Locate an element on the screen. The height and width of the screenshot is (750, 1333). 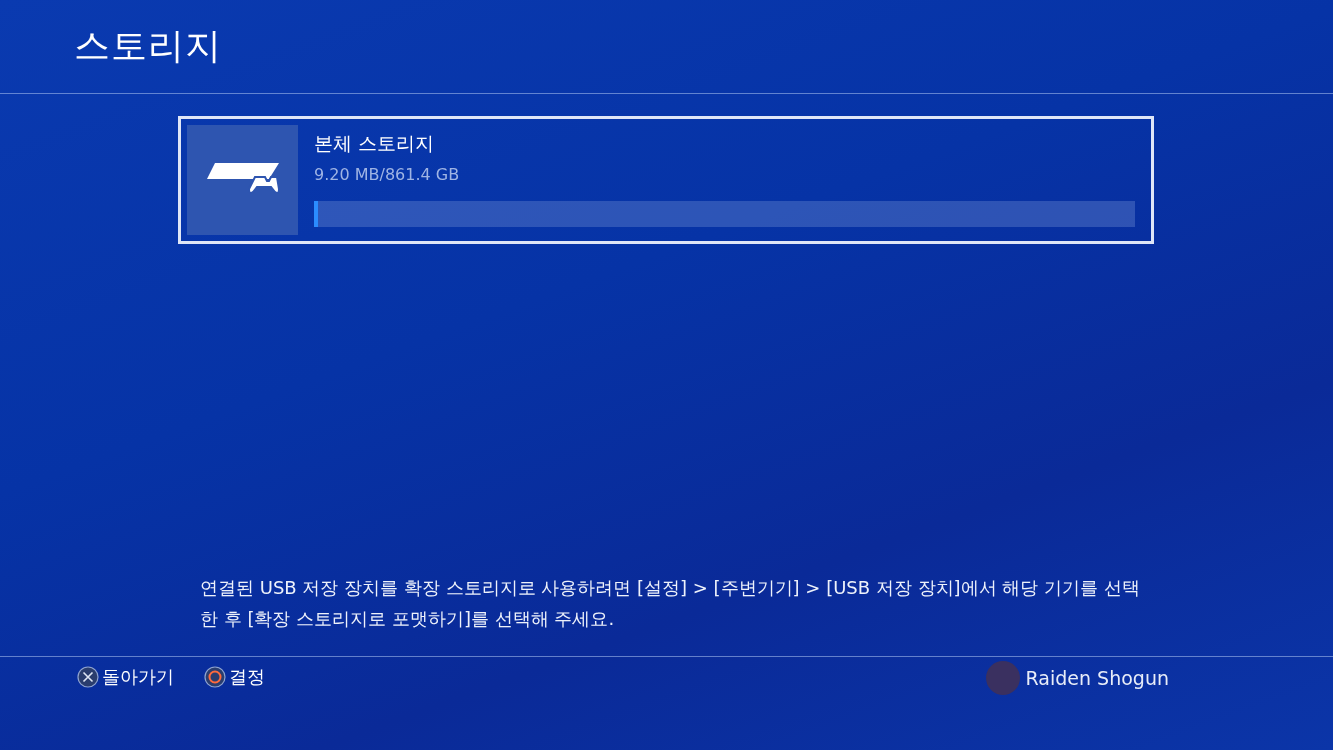
cross-button-icon is located at coordinates (88, 677).